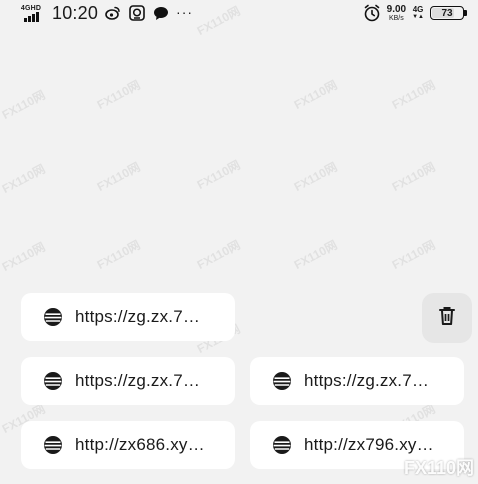 This screenshot has width=478, height=484. I want to click on data-arrows-icon: ▼▲, so click(418, 17).